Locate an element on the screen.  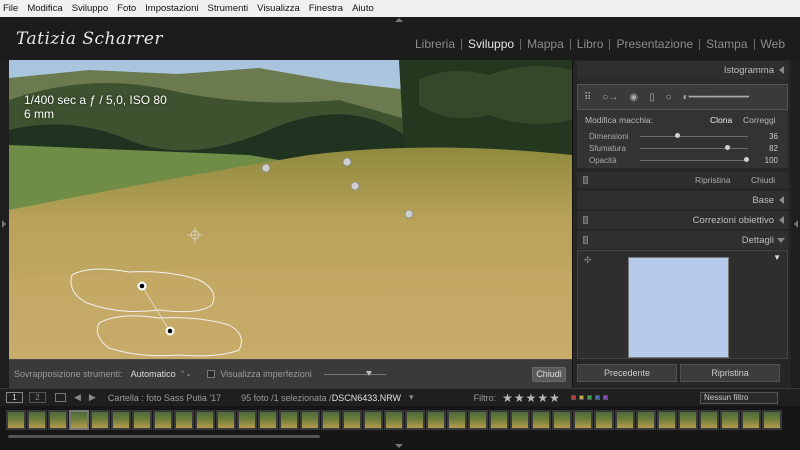
menu-item-impostazioni: Impostazioni is located at coordinates (172, 8).